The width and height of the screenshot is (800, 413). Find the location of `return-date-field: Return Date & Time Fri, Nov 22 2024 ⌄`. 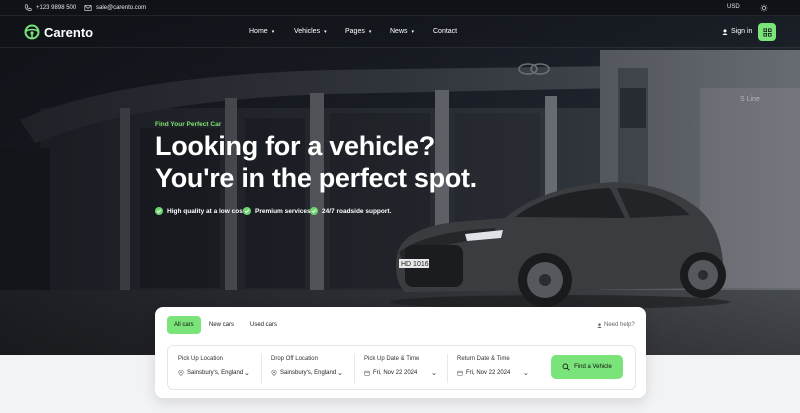

return-date-field: Return Date & Time Fri, Nov 22 2024 ⌄ is located at coordinates (493, 368).